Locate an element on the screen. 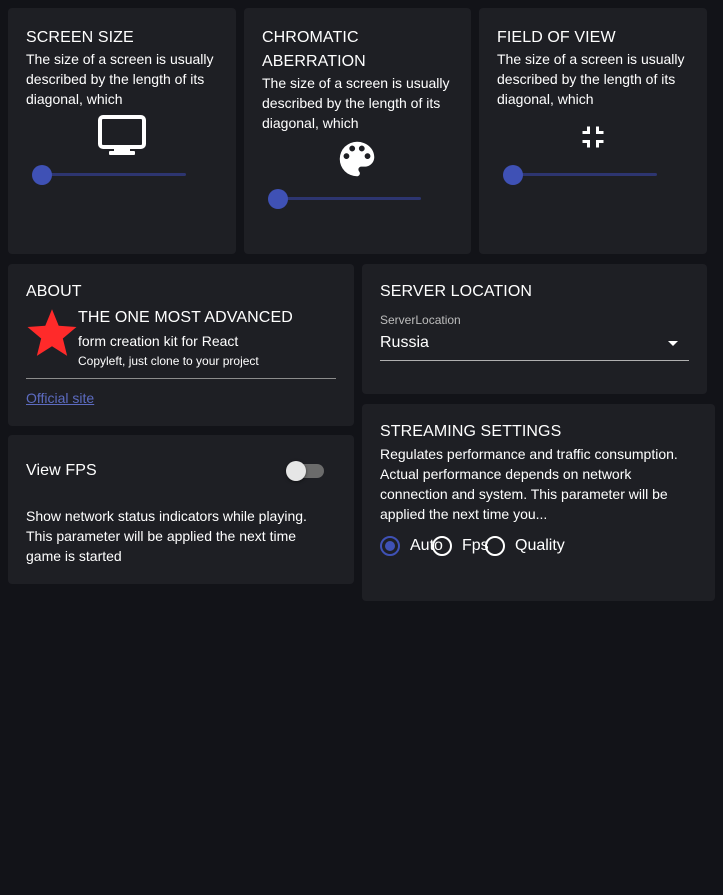 The image size is (723, 895). star-icon is located at coordinates (52, 332).